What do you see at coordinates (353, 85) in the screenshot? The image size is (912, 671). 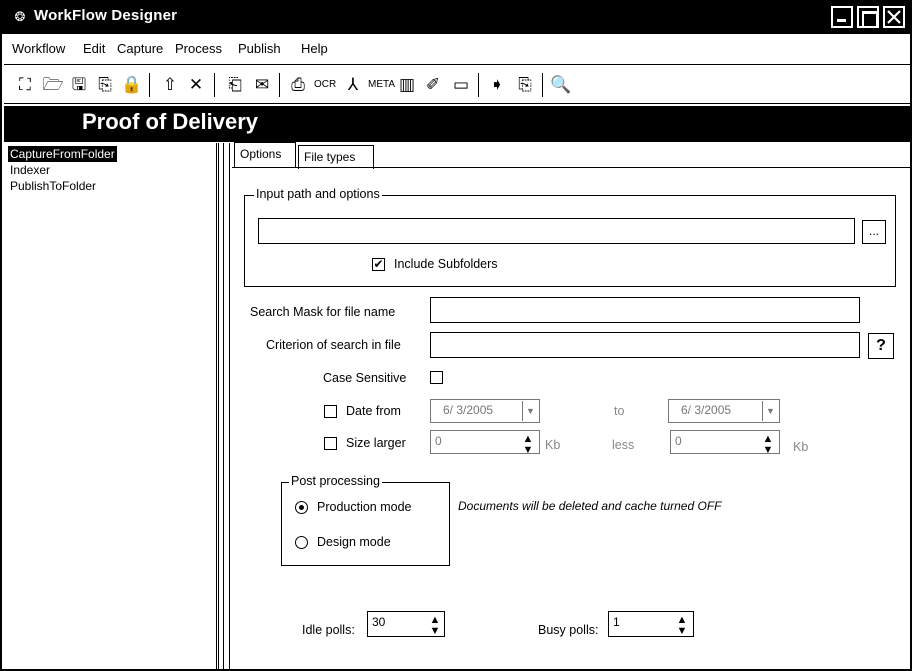 I see `signature-icon: ⅄` at bounding box center [353, 85].